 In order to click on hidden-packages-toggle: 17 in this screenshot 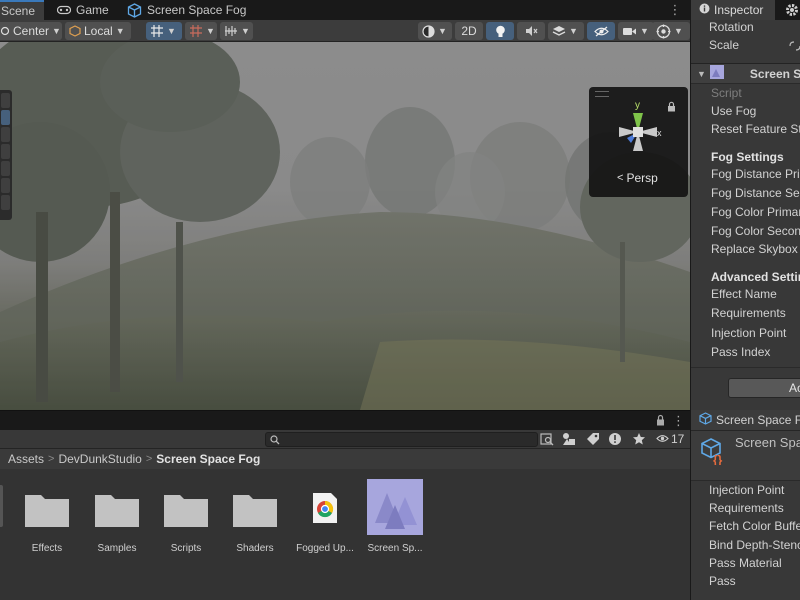, I will do `click(670, 439)`.